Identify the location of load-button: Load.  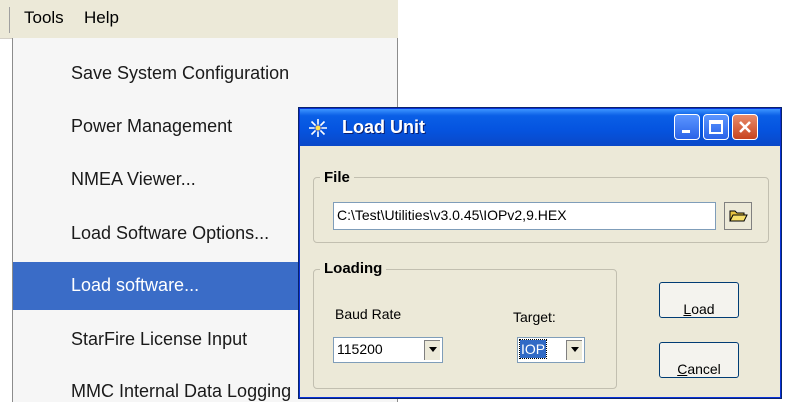
(699, 300).